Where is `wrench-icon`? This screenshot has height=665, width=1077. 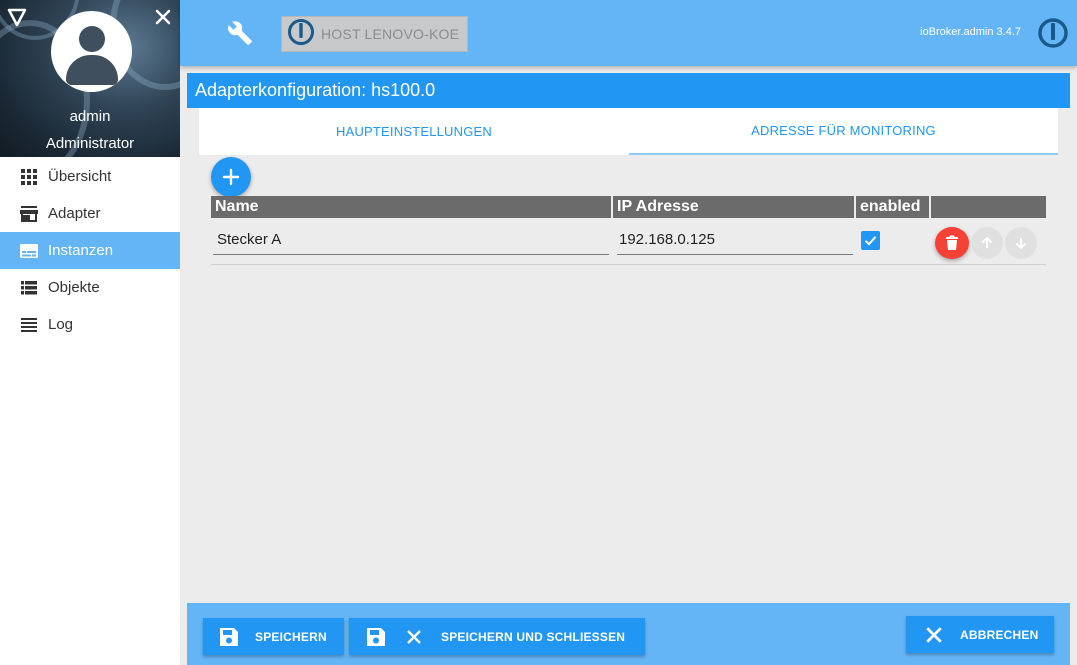 wrench-icon is located at coordinates (240, 33).